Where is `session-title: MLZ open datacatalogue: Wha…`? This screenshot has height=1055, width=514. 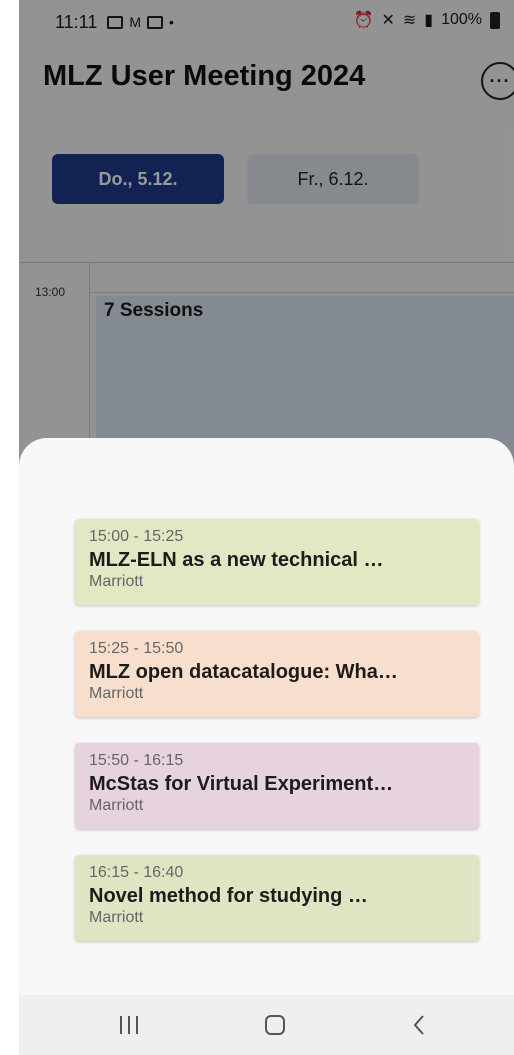 session-title: MLZ open datacatalogue: Wha… is located at coordinates (243, 672).